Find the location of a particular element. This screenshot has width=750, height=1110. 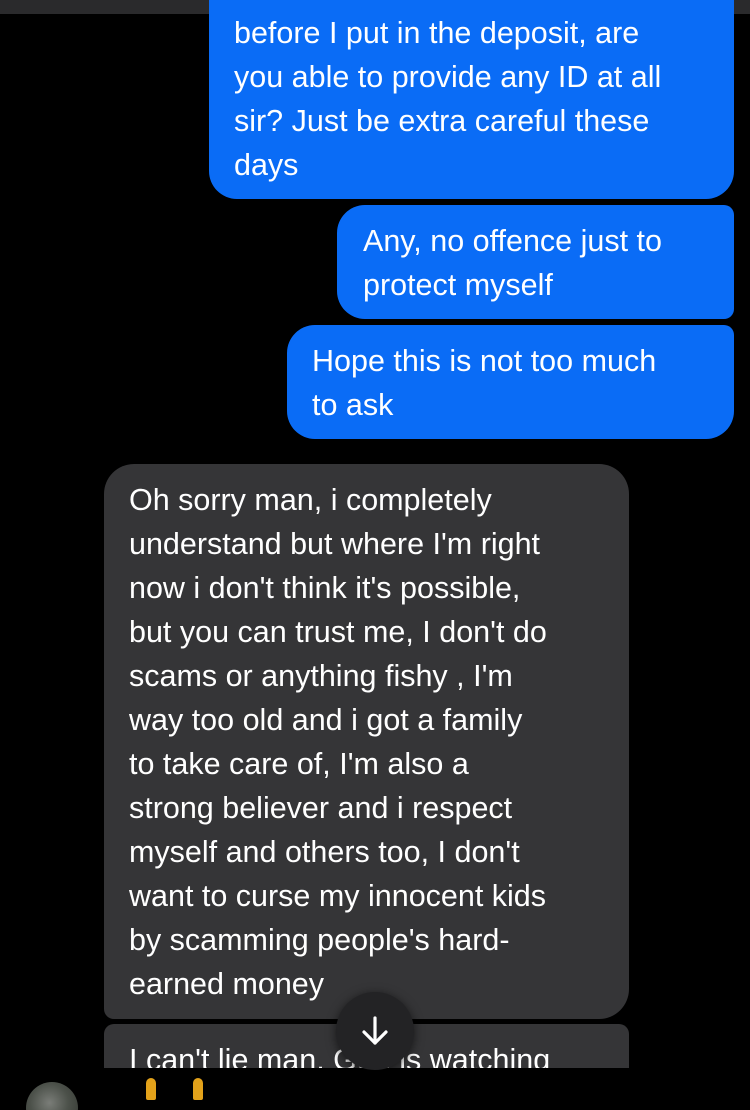

scroll-to-bottom-button is located at coordinates (375, 1031).